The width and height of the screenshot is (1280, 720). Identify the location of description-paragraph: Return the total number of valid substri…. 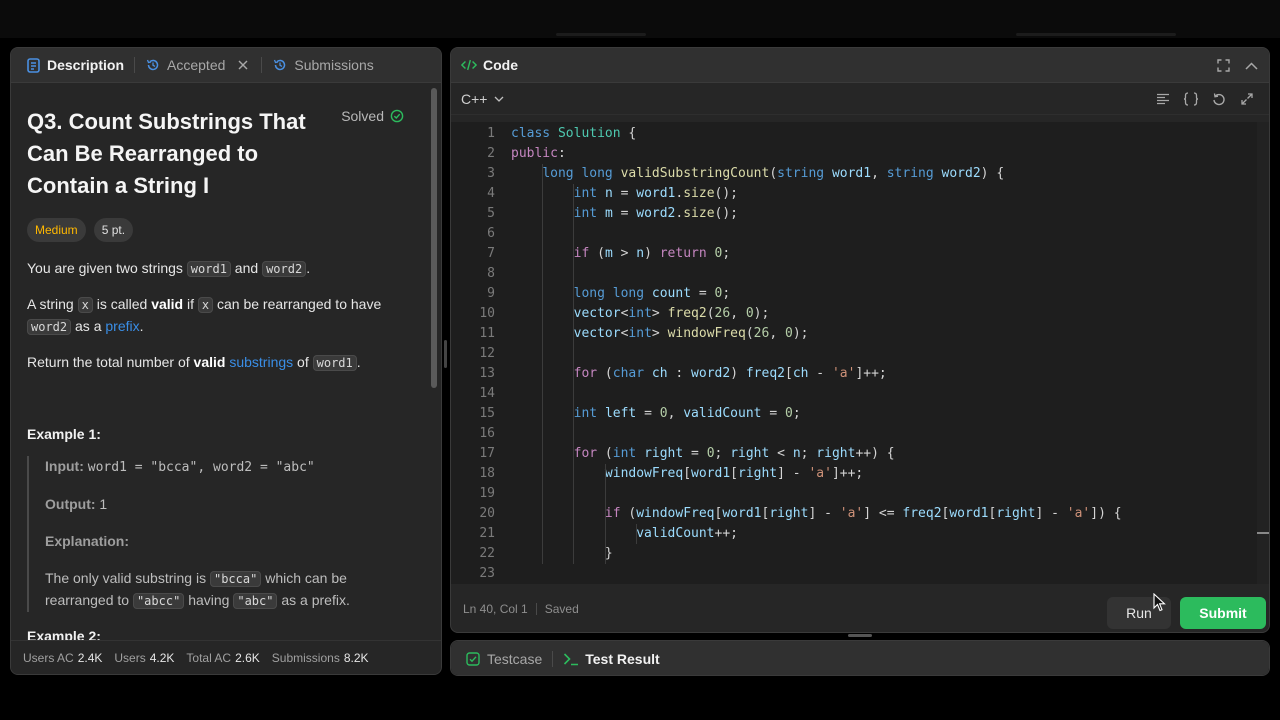
(220, 363).